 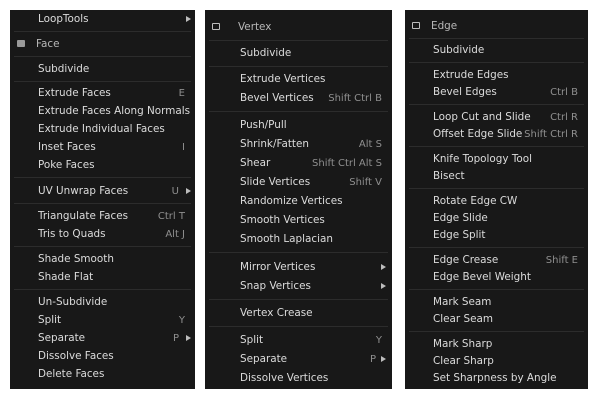 What do you see at coordinates (72, 234) in the screenshot?
I see `menu-item-label: Tris to Quads` at bounding box center [72, 234].